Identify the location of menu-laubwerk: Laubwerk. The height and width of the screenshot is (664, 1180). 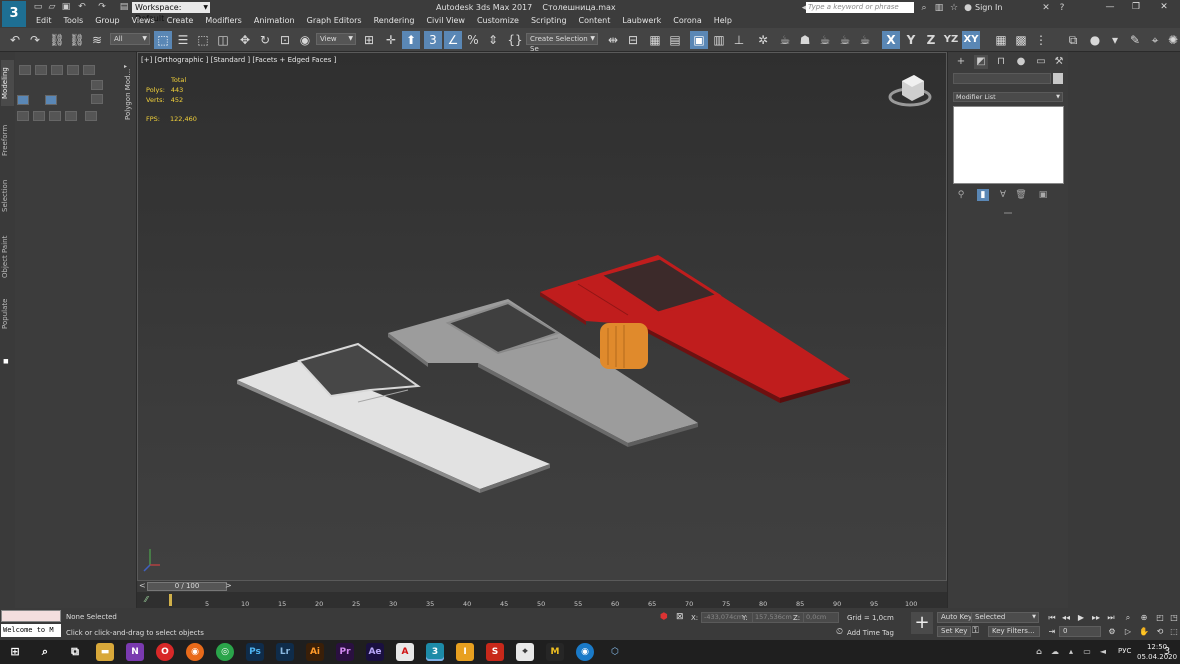
(641, 21).